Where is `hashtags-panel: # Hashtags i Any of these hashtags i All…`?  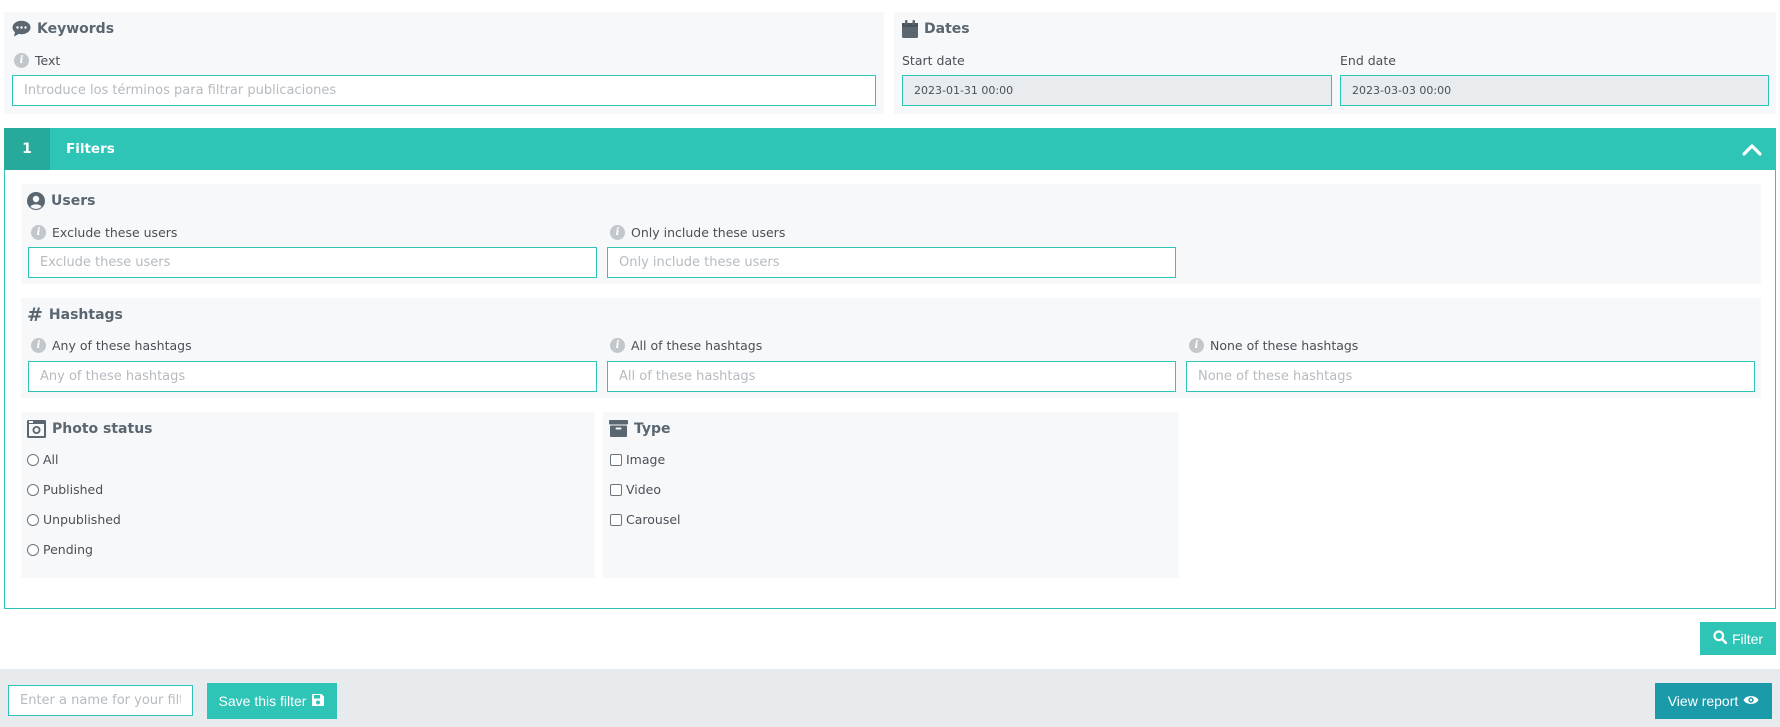 hashtags-panel: # Hashtags i Any of these hashtags i All… is located at coordinates (891, 348).